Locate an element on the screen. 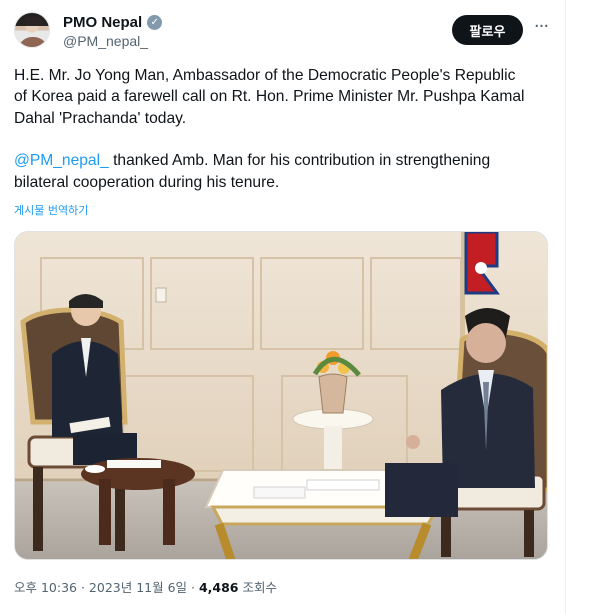  follow-button: 팔로우 is located at coordinates (487, 30).